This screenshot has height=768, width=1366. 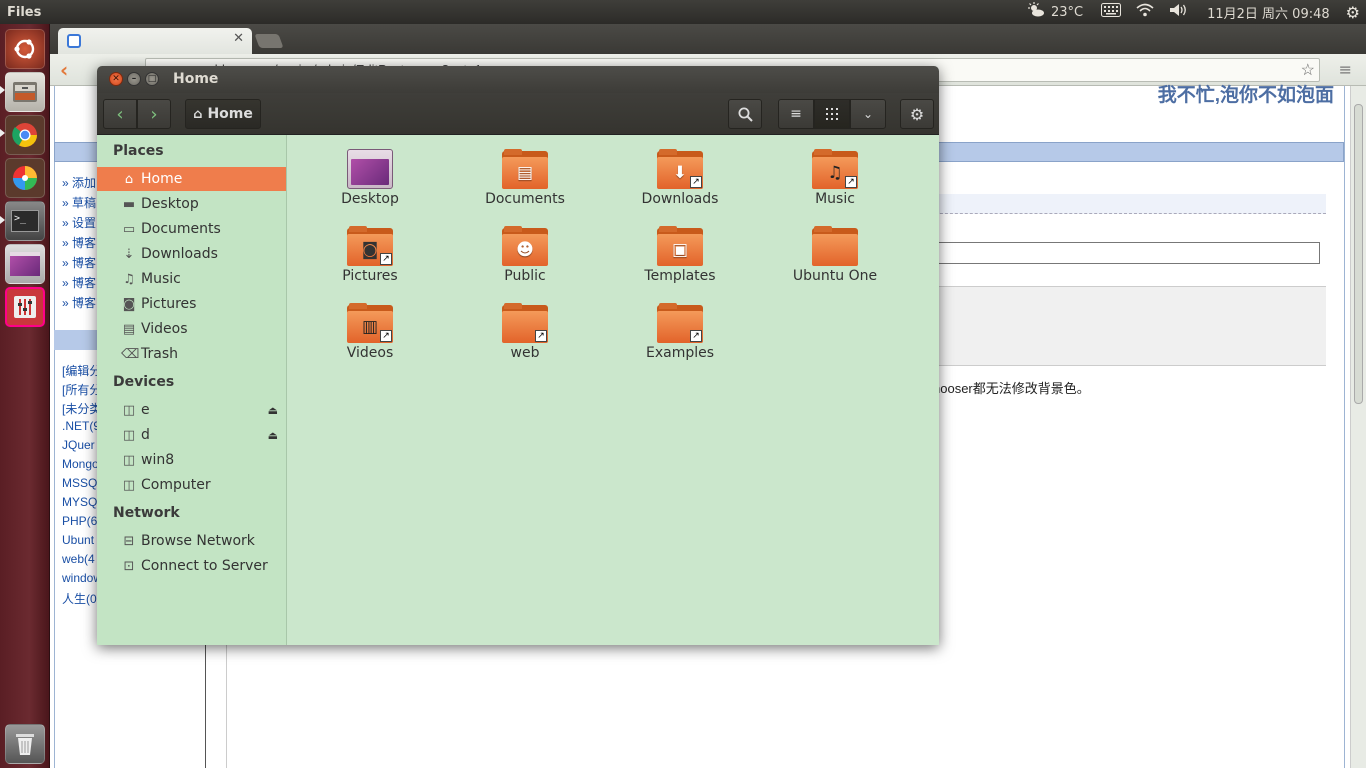 I want to click on menu-icon: ≡, so click(x=1345, y=69).